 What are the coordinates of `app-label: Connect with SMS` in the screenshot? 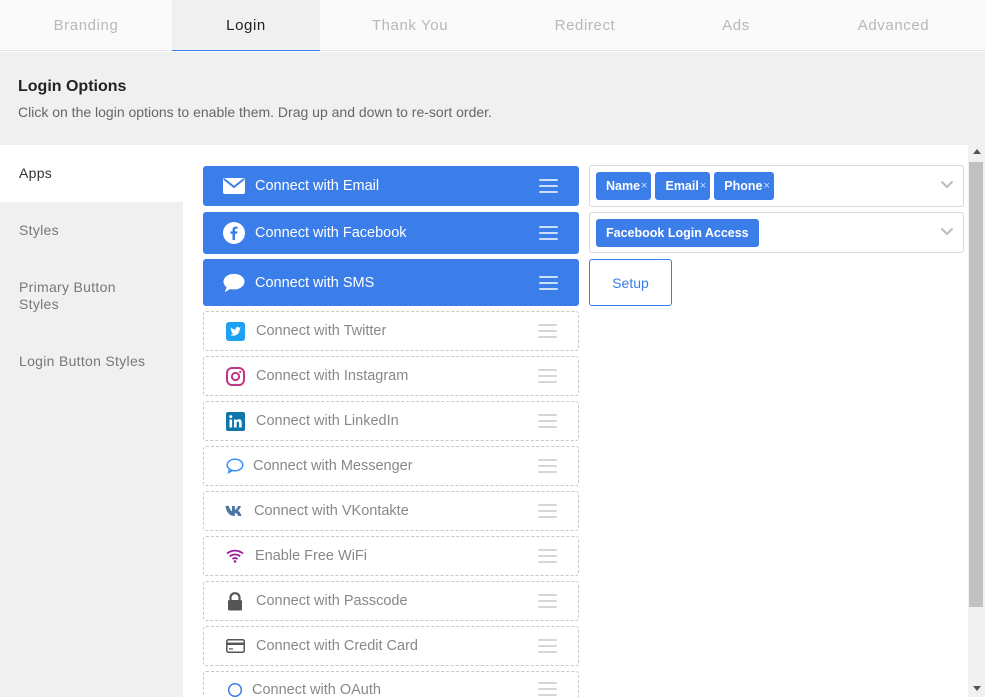 It's located at (315, 282).